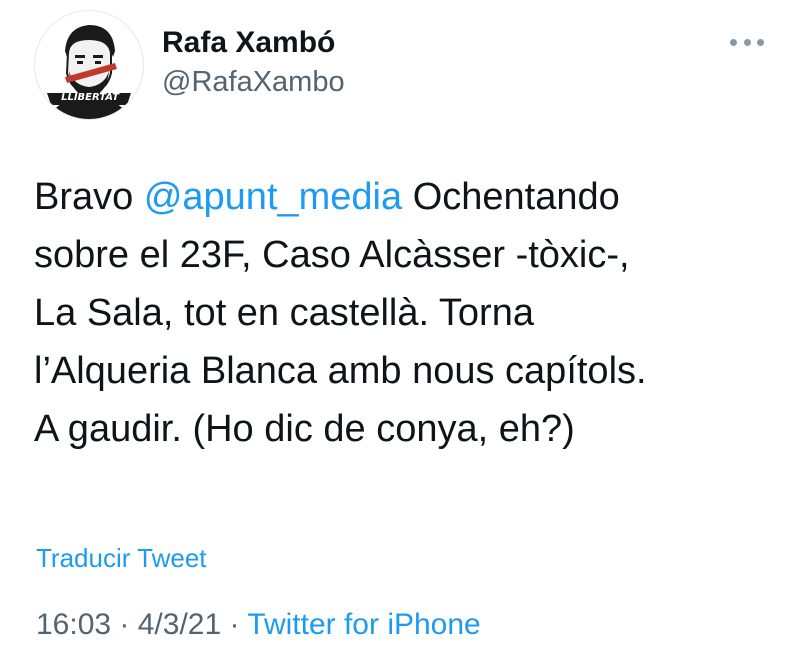 Image resolution: width=800 pixels, height=664 pixels. I want to click on tweet-line: sobre el 23F, Caso Alcàsser -tòxic-,, so click(332, 255).